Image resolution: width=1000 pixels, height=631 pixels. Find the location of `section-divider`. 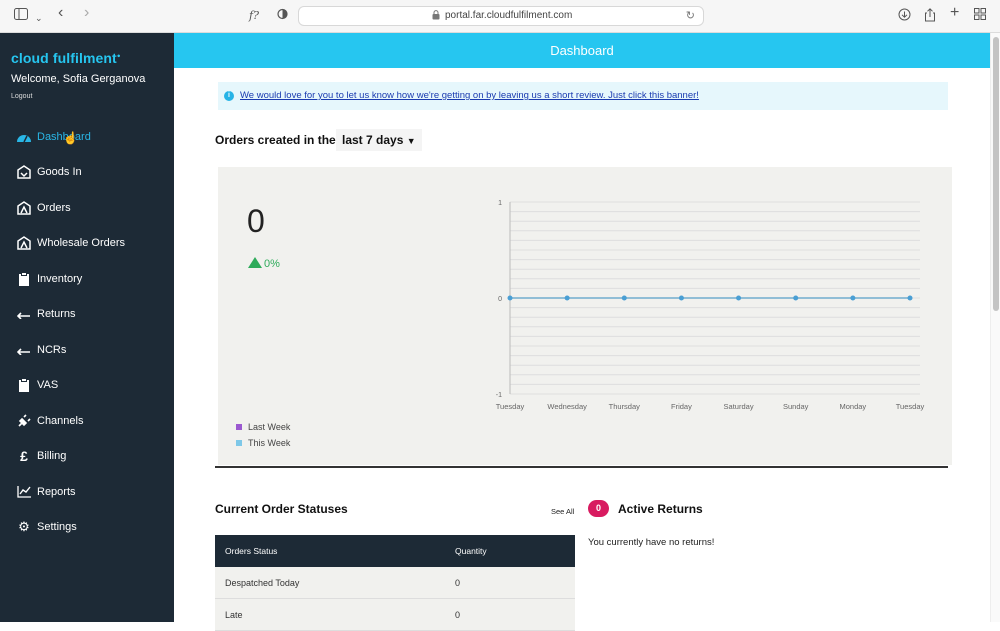

section-divider is located at coordinates (581, 467).